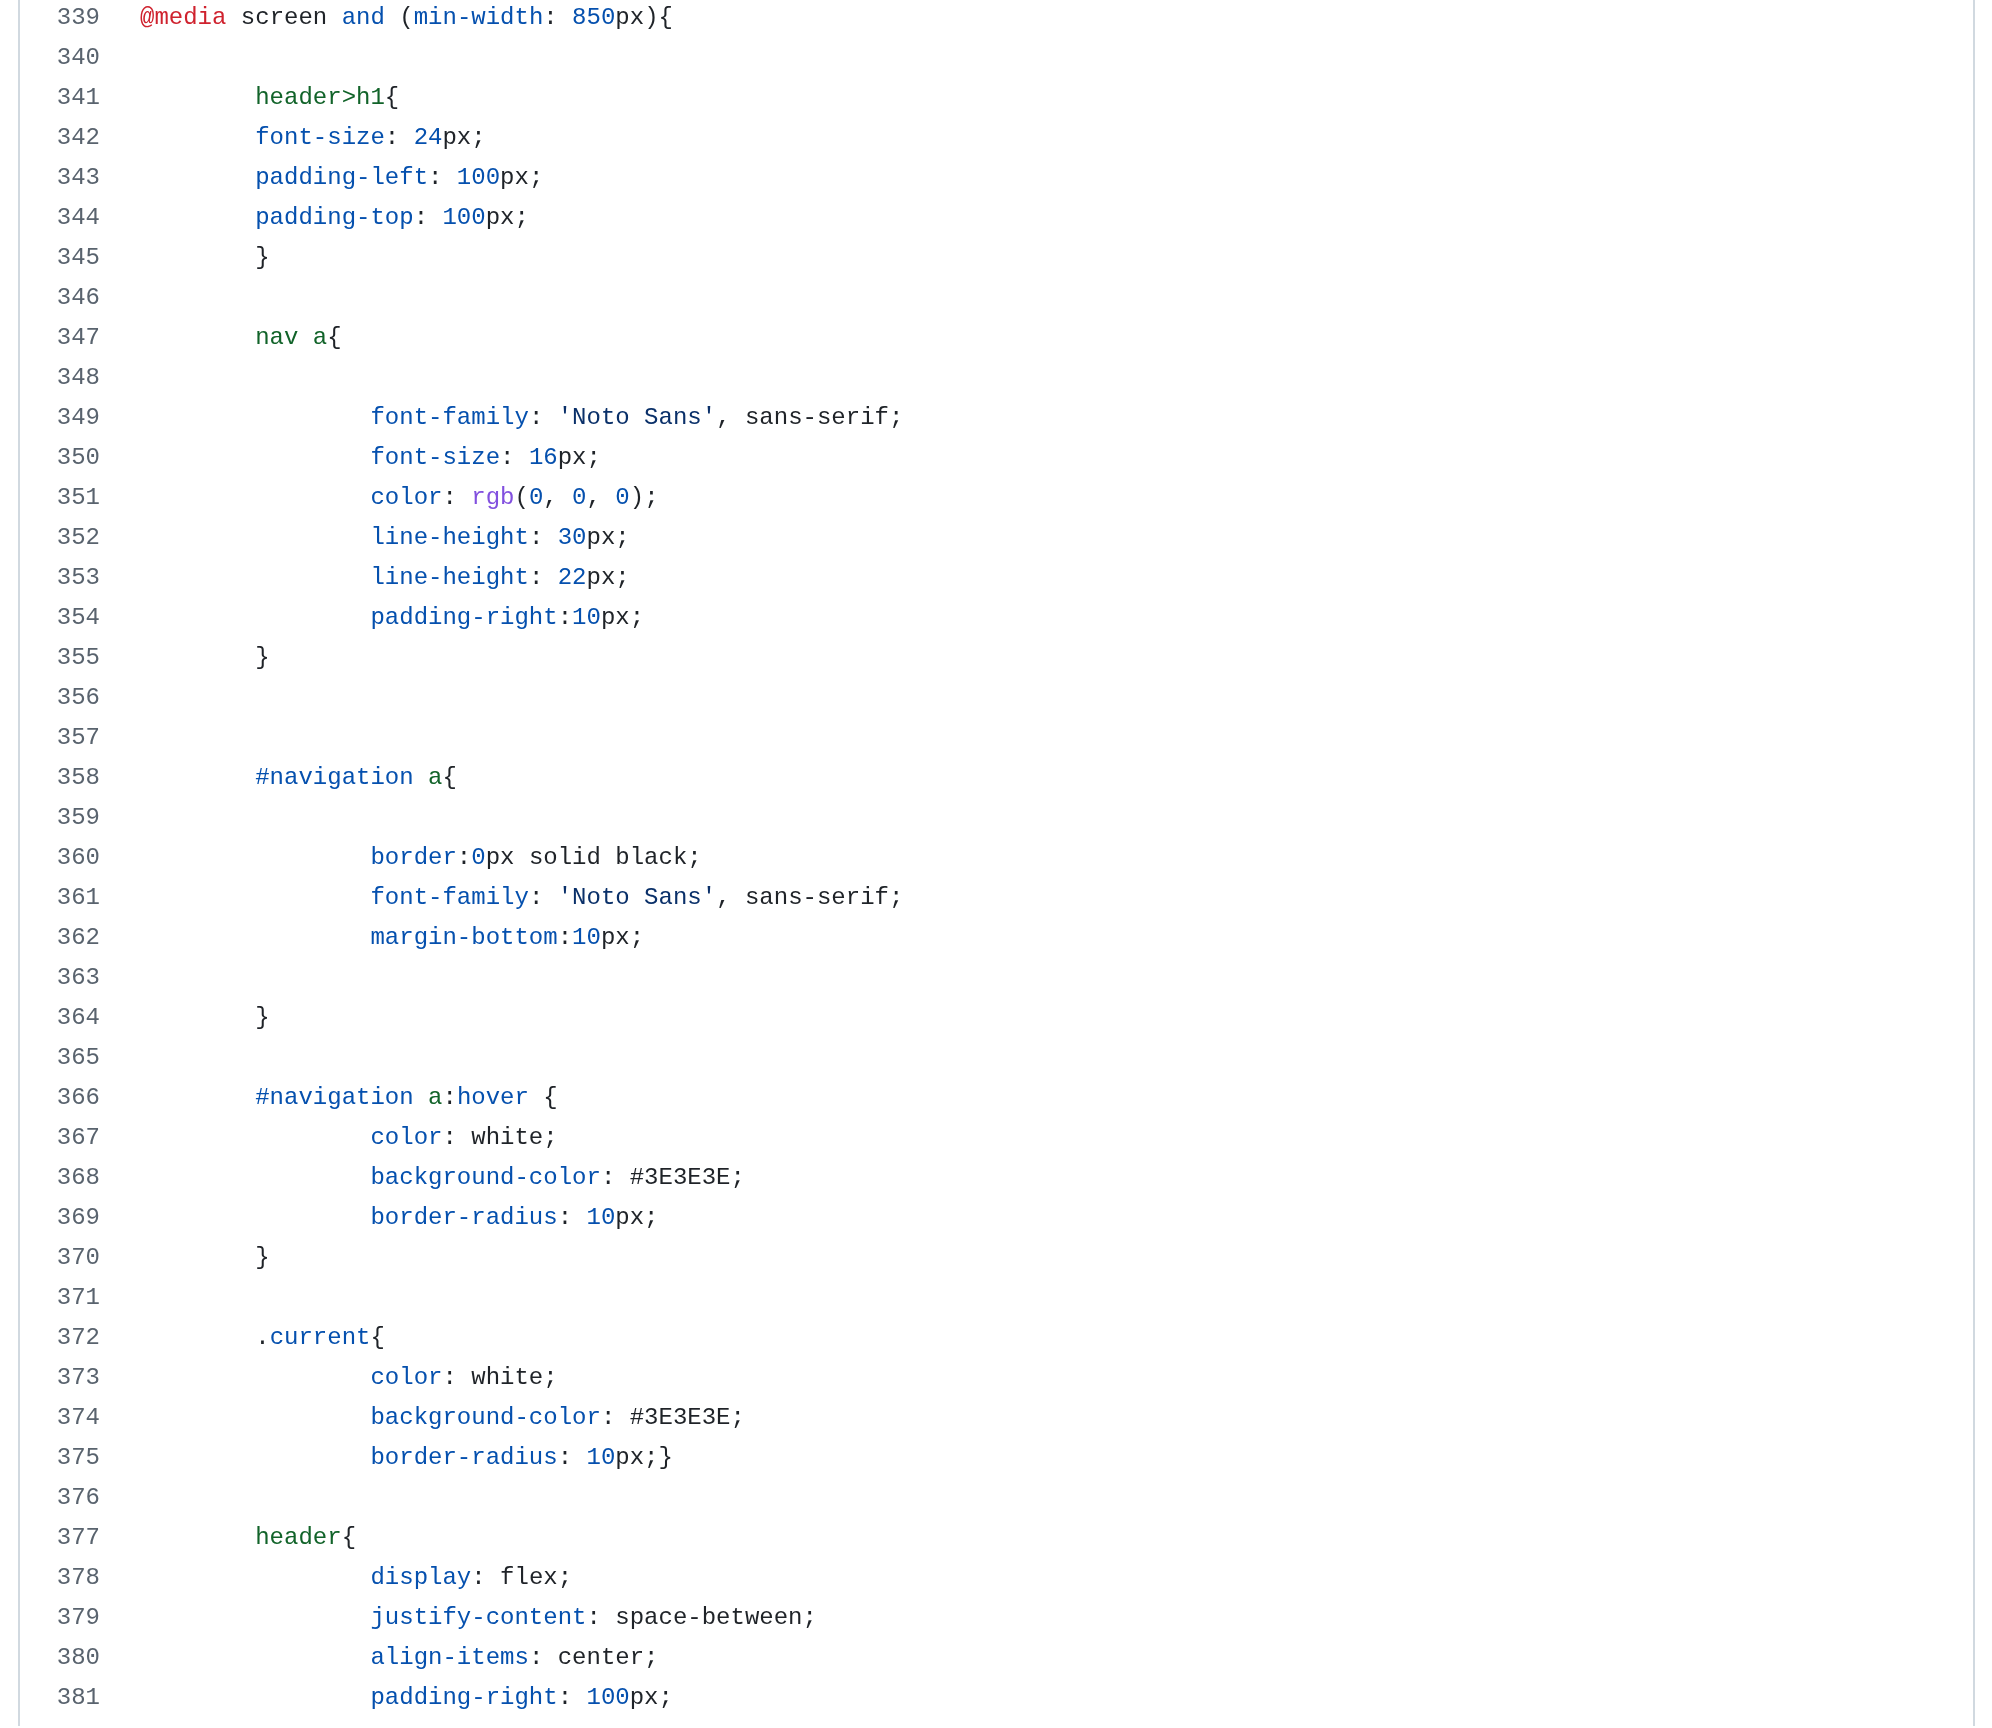  I want to click on line-number: 366, so click(77, 1098).